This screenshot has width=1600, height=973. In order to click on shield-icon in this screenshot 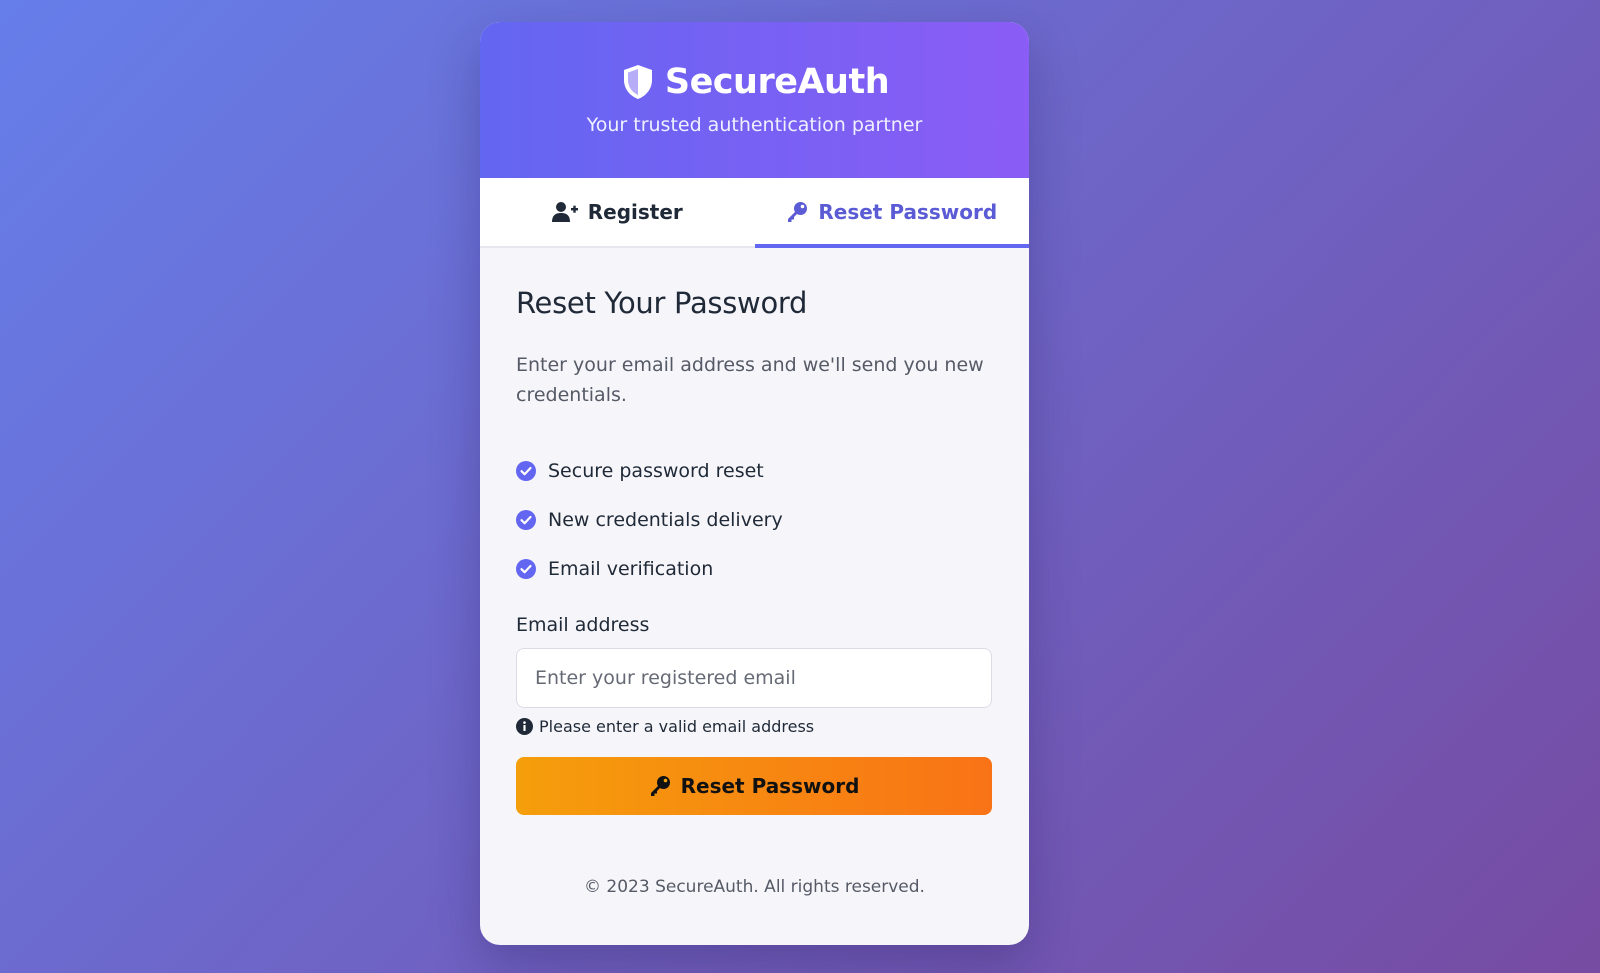, I will do `click(638, 82)`.